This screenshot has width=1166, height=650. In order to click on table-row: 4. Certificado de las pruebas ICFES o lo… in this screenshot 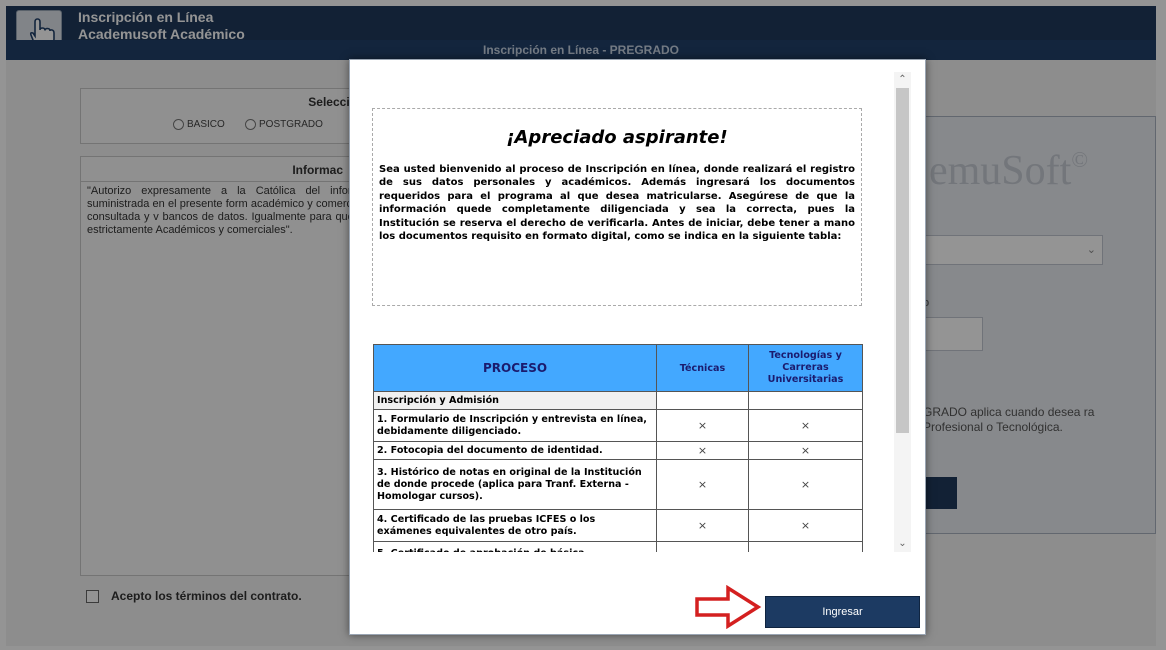, I will do `click(618, 525)`.